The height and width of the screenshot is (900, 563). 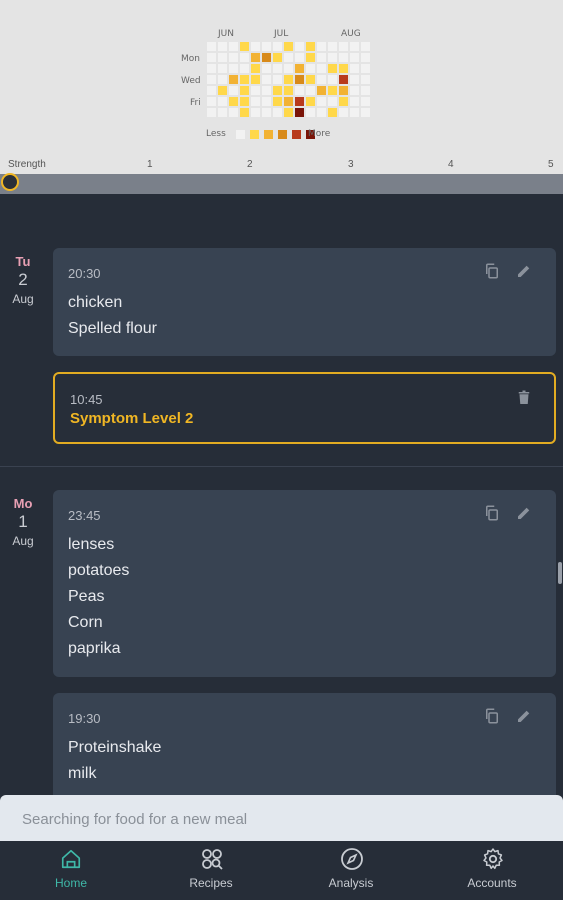 I want to click on nav-analysis: Analysis, so click(x=351, y=870).